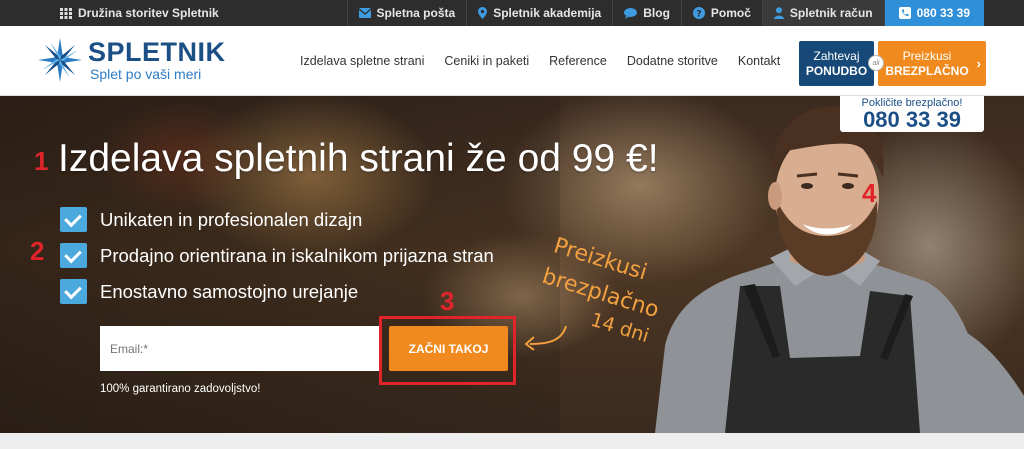 This screenshot has height=449, width=1024. What do you see at coordinates (656, 13) in the screenshot?
I see `blog-label: Blog` at bounding box center [656, 13].